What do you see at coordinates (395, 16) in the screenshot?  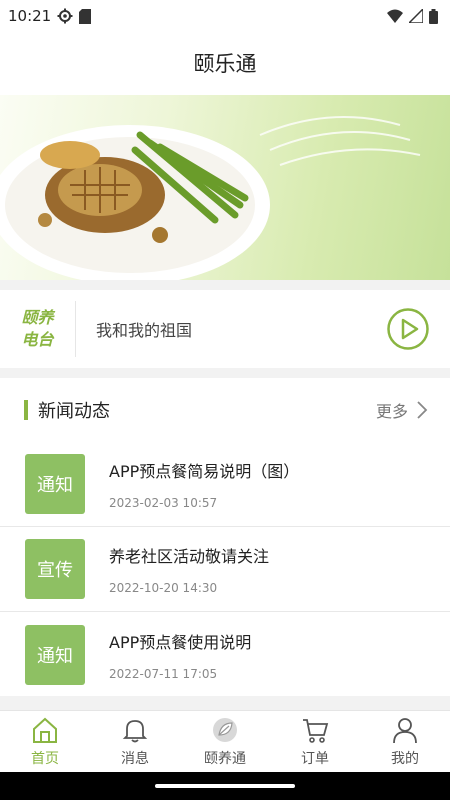 I see `wifi-icon` at bounding box center [395, 16].